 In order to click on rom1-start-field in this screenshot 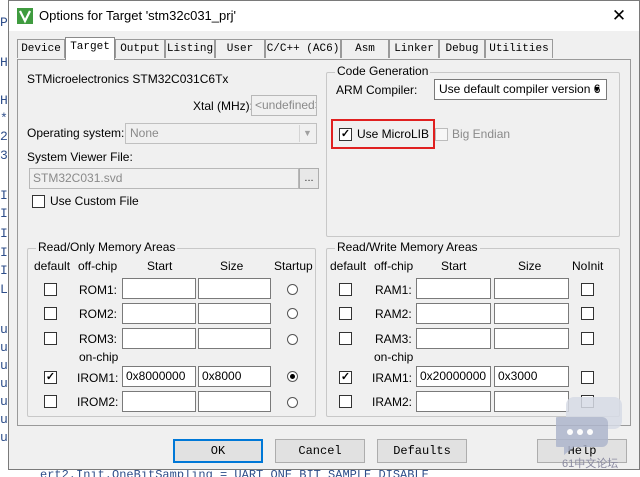, I will do `click(159, 288)`.